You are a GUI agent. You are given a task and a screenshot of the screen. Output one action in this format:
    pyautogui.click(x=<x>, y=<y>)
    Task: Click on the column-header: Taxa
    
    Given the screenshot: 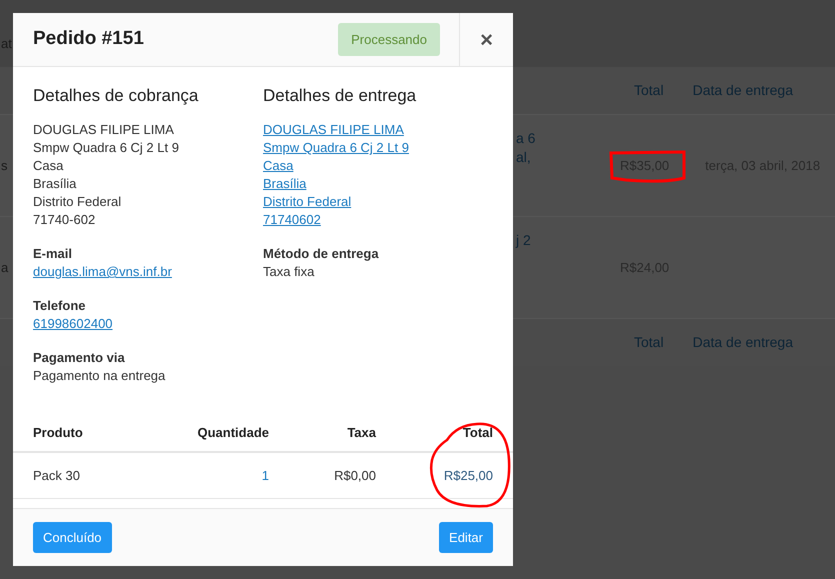 What is the action you would take?
    pyautogui.click(x=361, y=433)
    